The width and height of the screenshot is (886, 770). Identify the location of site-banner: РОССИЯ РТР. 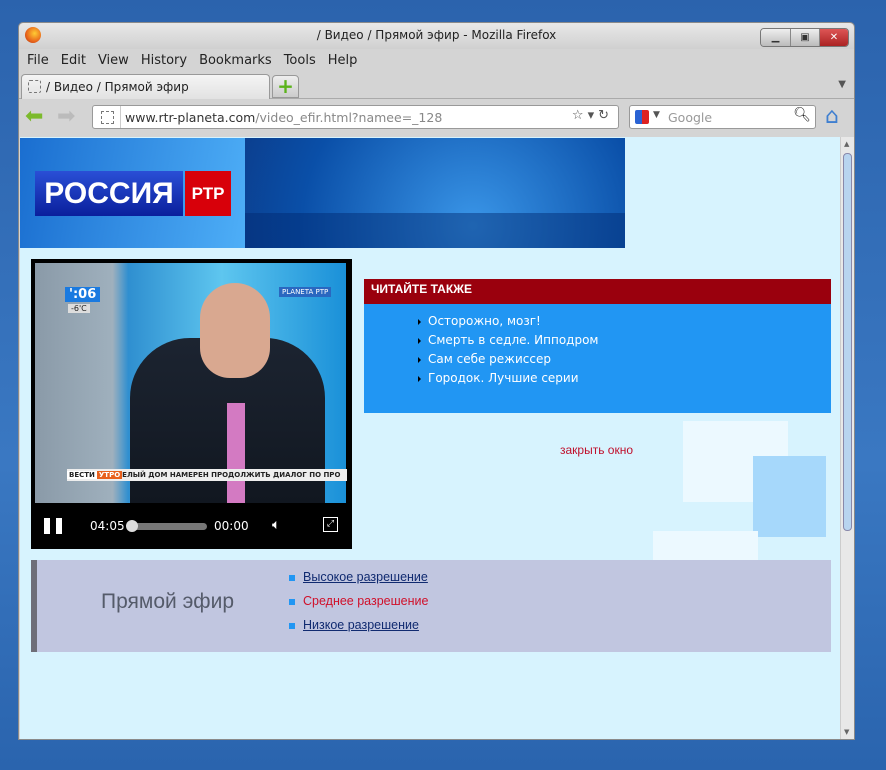
(322, 193).